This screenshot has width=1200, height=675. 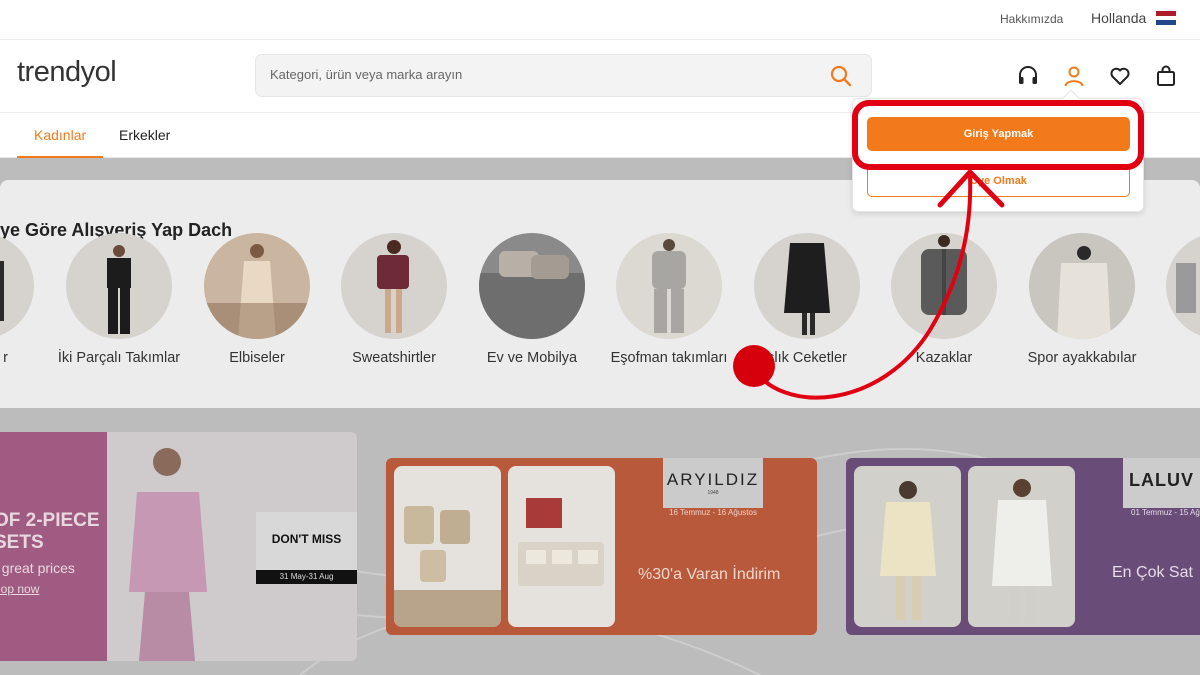 I want to click on category-item-tracksuits, so click(x=669, y=286).